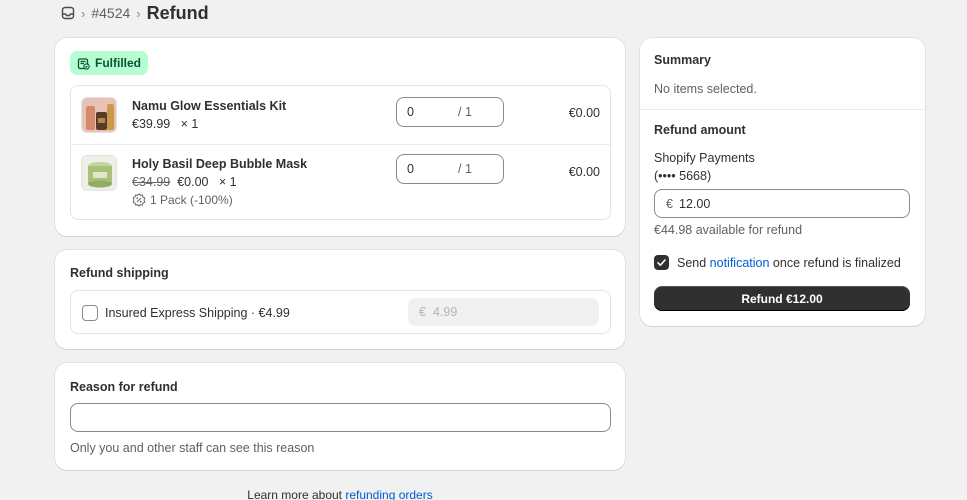  What do you see at coordinates (695, 204) in the screenshot?
I see `refund-amount-value: 12.00` at bounding box center [695, 204].